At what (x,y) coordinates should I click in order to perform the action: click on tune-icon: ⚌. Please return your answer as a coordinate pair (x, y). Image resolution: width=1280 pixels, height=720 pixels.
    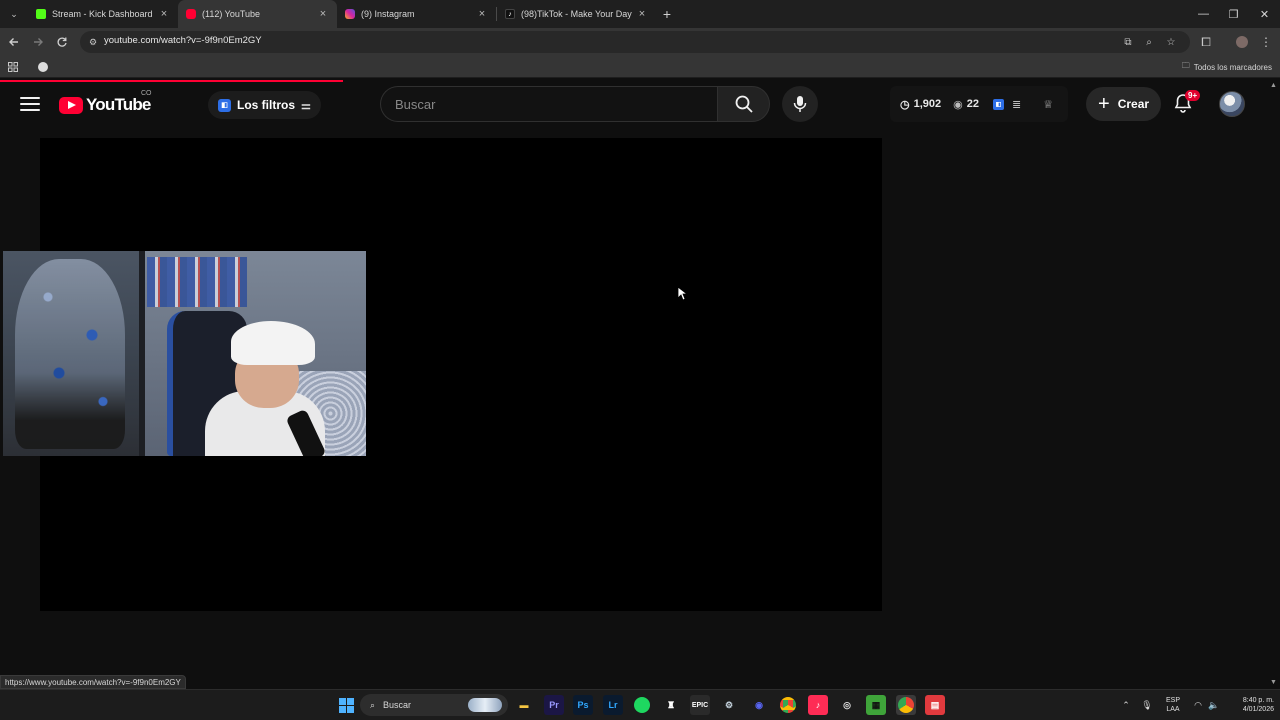
    Looking at the image, I should click on (306, 105).